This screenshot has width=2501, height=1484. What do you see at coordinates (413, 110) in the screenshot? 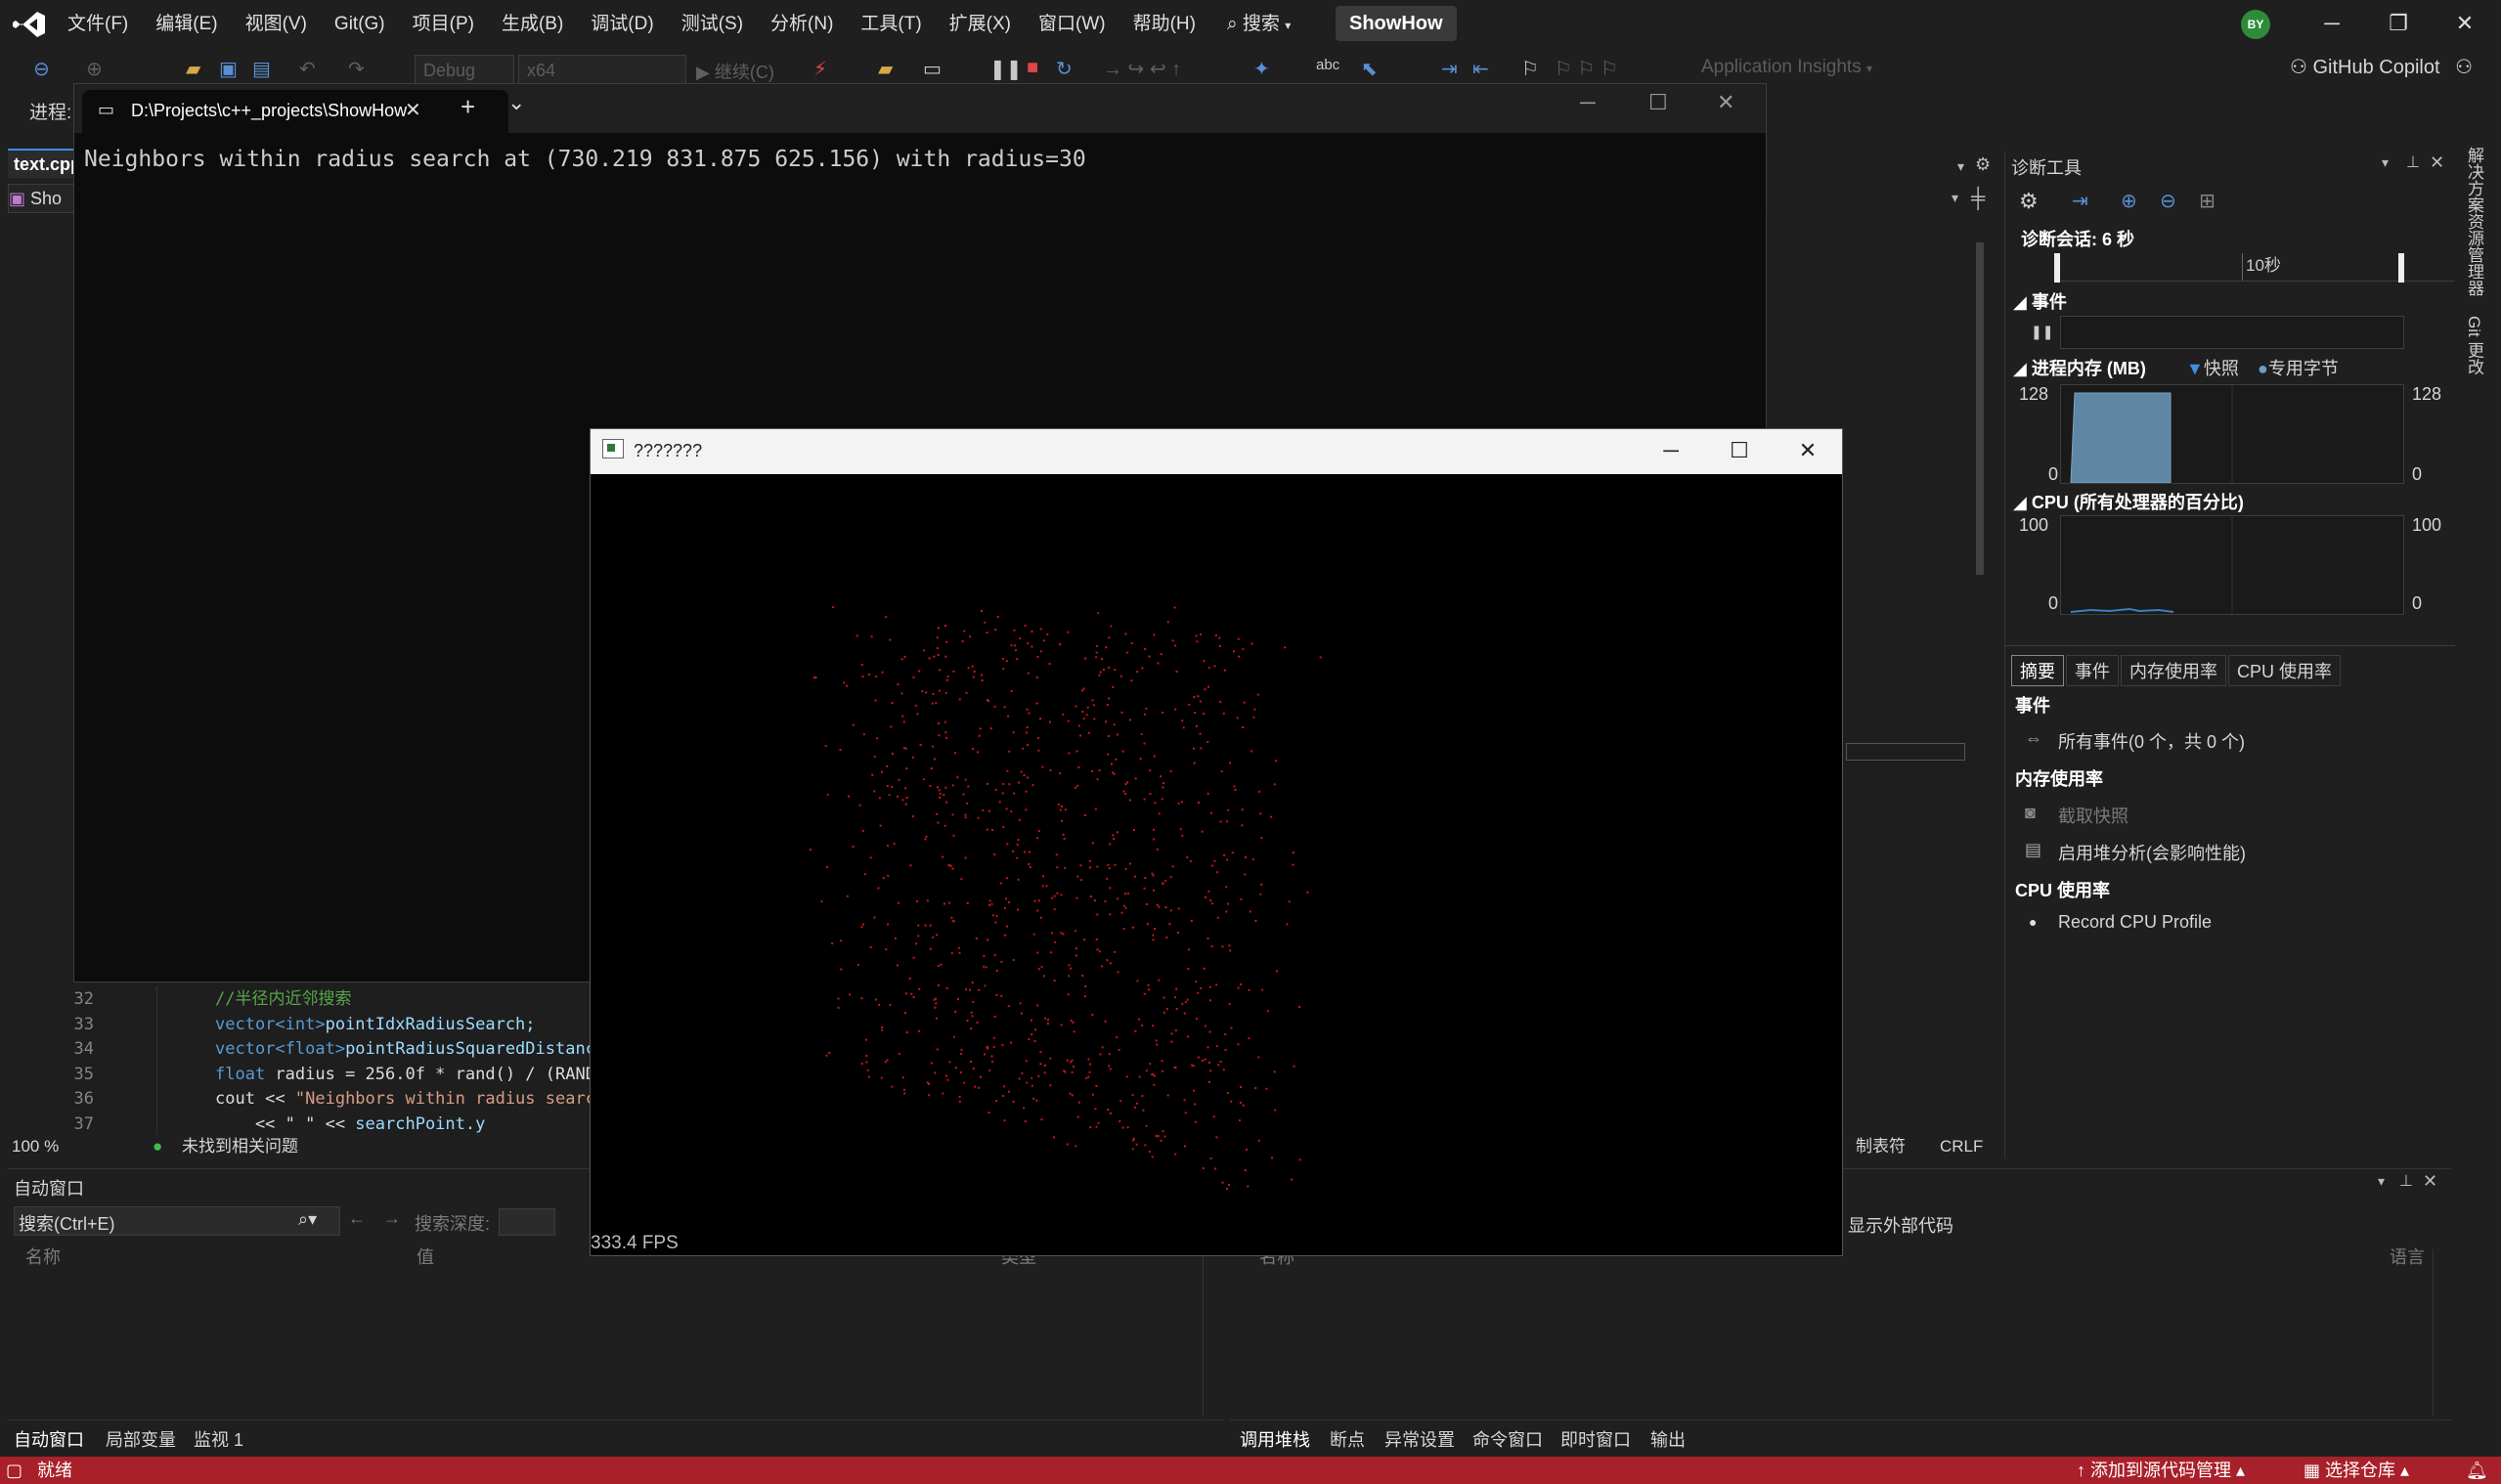
I see `close-tab-icon: ✕` at bounding box center [413, 110].